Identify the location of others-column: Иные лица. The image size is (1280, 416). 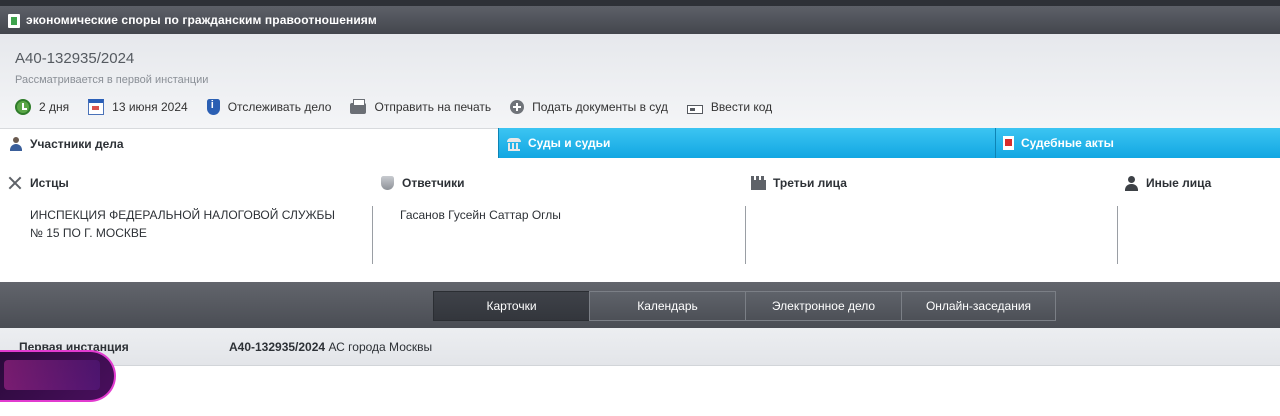
(1199, 220).